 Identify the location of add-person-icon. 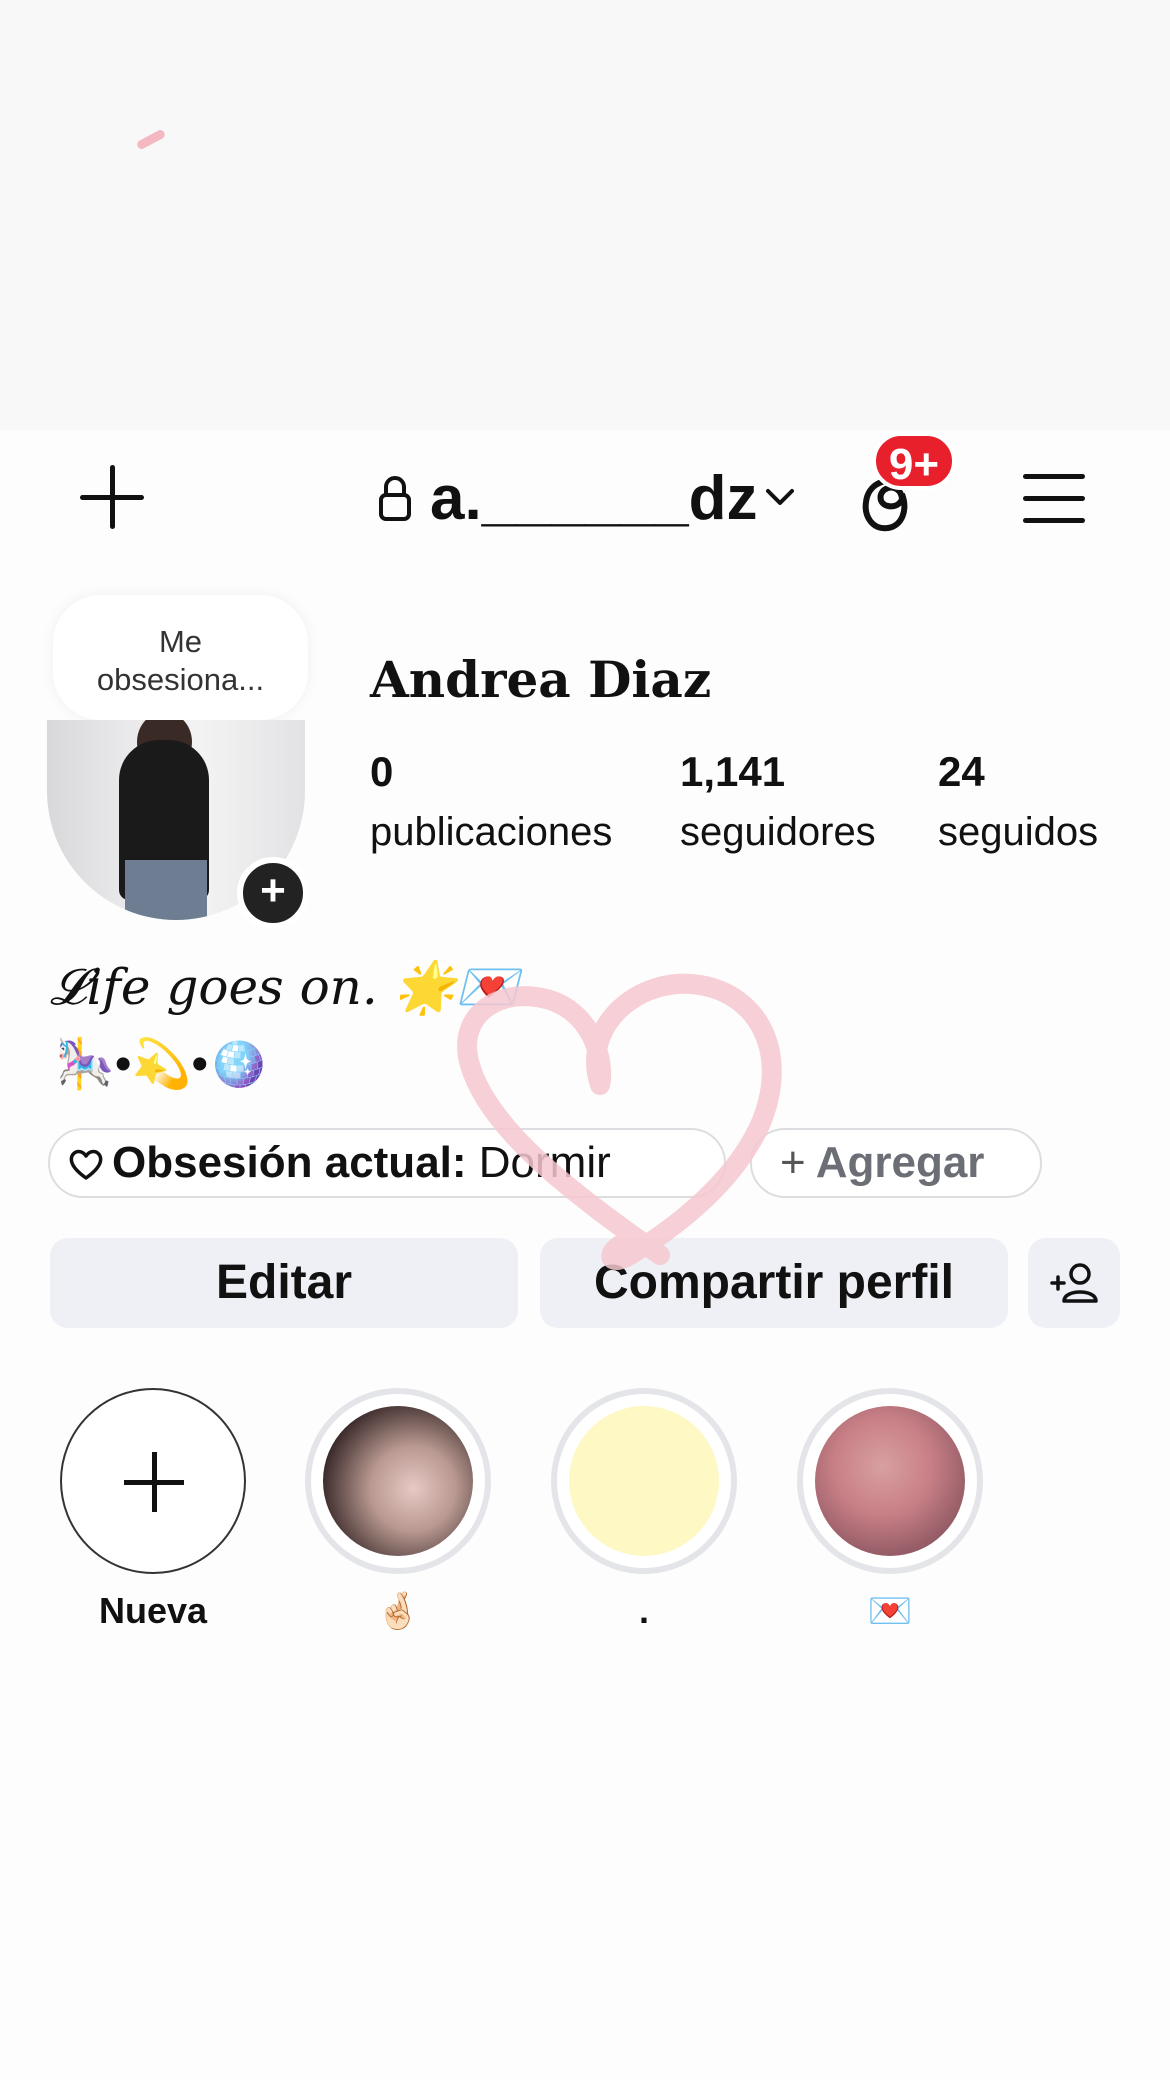
(1074, 1283).